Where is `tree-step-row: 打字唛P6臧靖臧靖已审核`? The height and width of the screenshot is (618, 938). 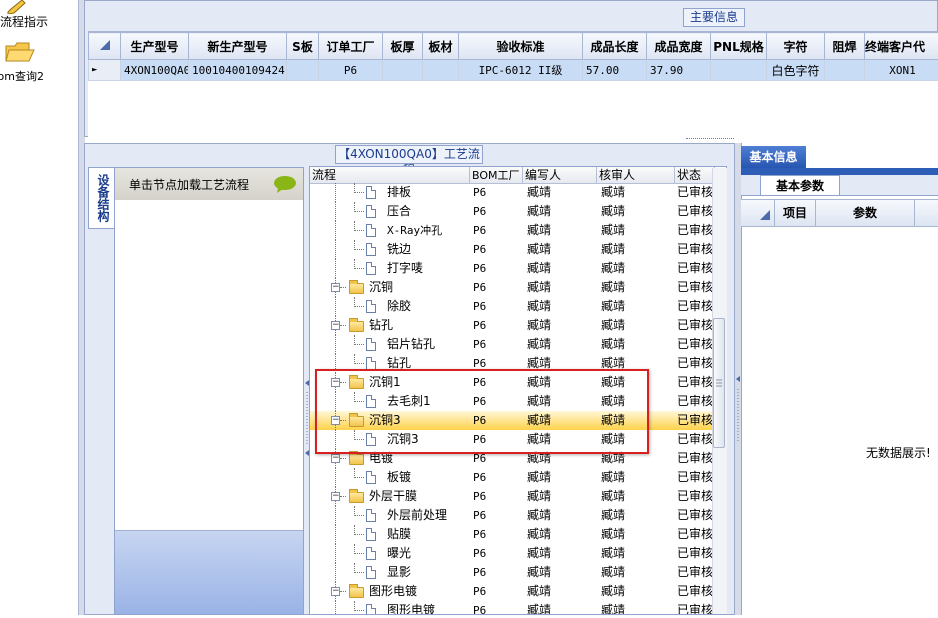 tree-step-row: 打字唛P6臧靖臧靖已审核 is located at coordinates (512, 268).